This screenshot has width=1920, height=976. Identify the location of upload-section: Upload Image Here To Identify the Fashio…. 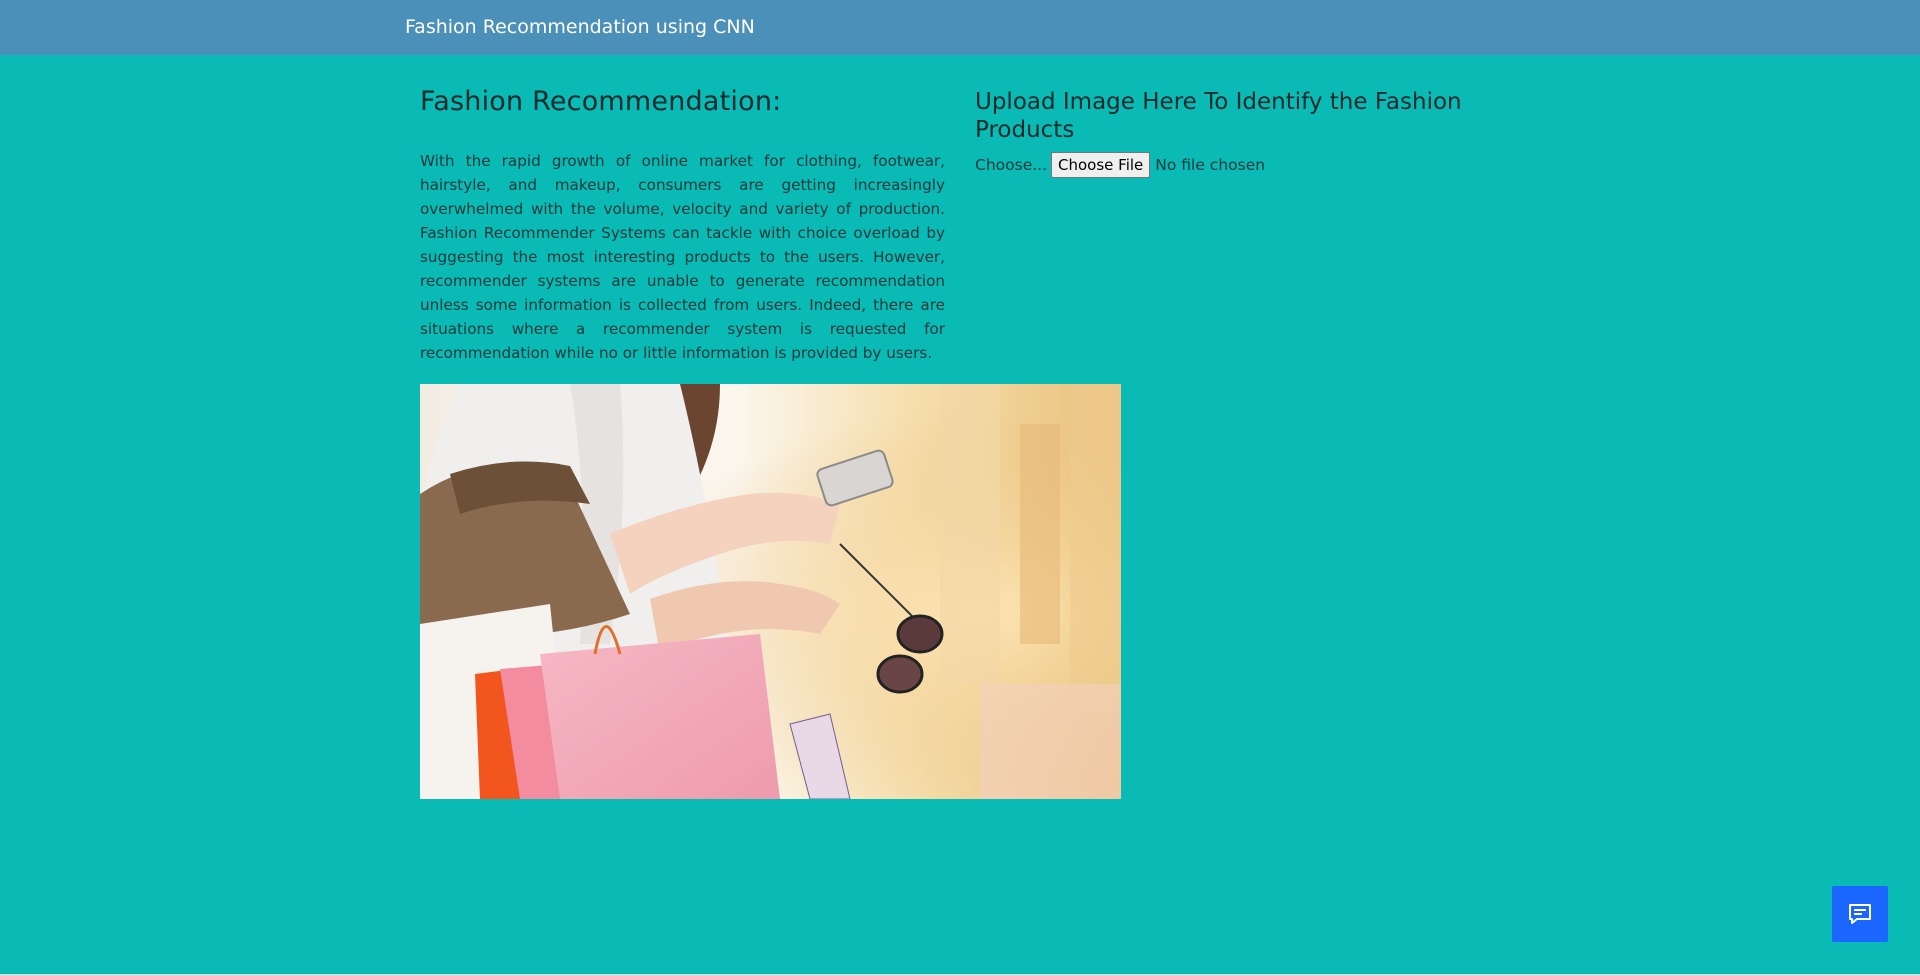
(1225, 133).